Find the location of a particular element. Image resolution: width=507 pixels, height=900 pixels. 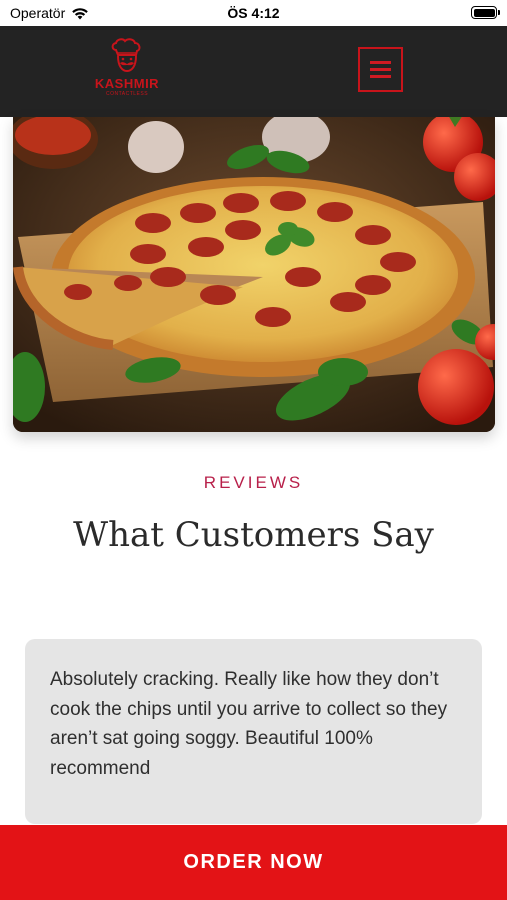

logo-subtext: CONTACTLESS is located at coordinates (127, 94).